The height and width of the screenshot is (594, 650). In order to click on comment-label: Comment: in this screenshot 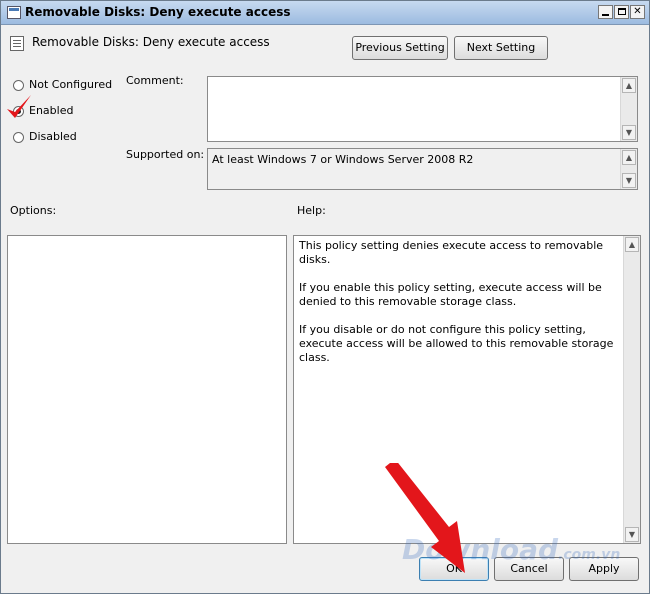, I will do `click(155, 80)`.